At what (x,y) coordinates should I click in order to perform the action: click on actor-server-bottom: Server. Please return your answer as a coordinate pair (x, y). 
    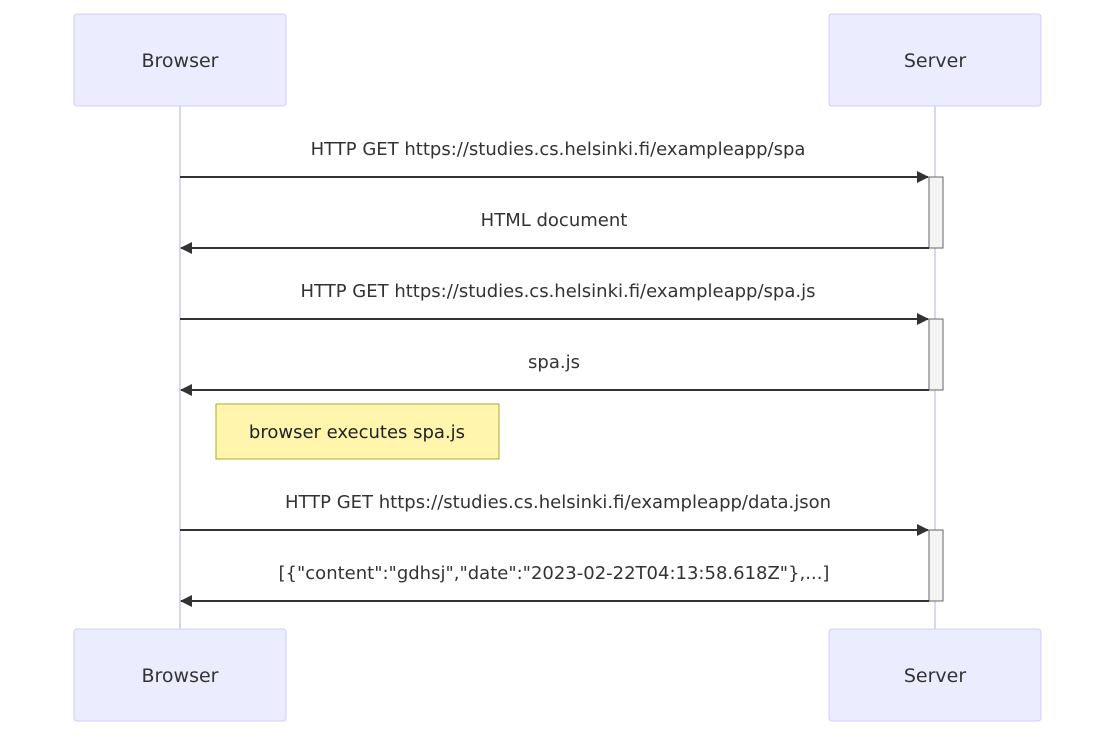
    Looking at the image, I should click on (935, 675).